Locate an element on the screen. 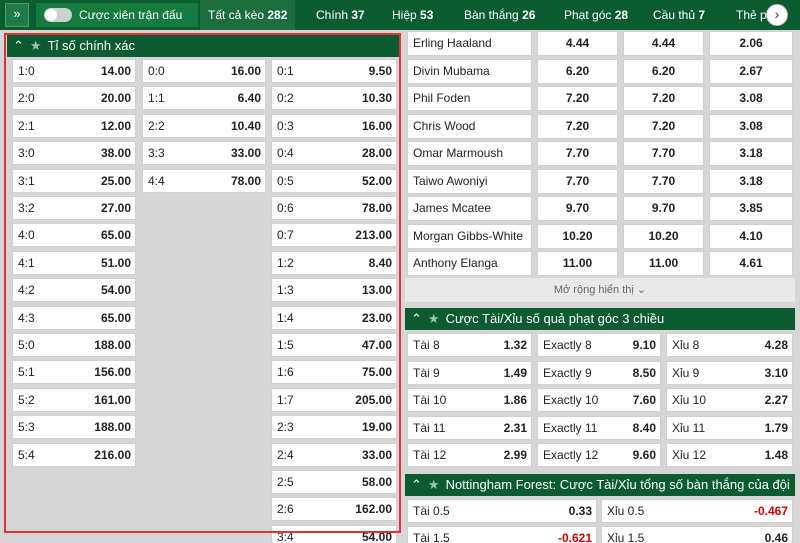  player-name: Taiwo Awoniyi is located at coordinates (469, 181).